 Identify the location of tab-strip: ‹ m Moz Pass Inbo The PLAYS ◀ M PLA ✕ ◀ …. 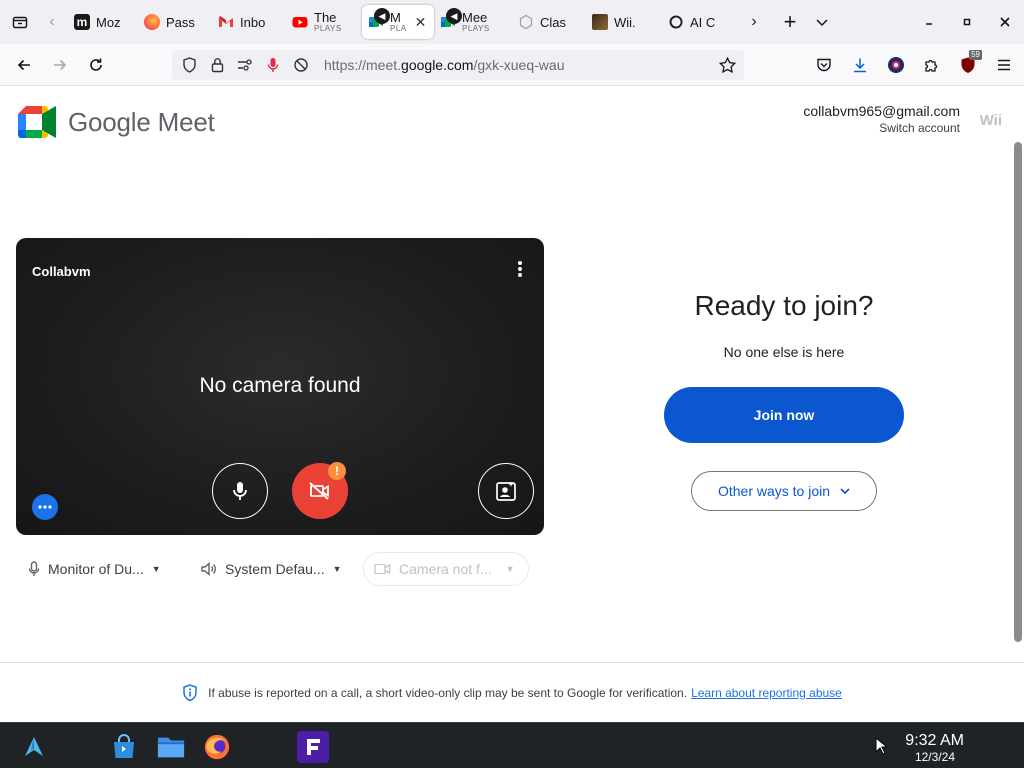
(512, 22).